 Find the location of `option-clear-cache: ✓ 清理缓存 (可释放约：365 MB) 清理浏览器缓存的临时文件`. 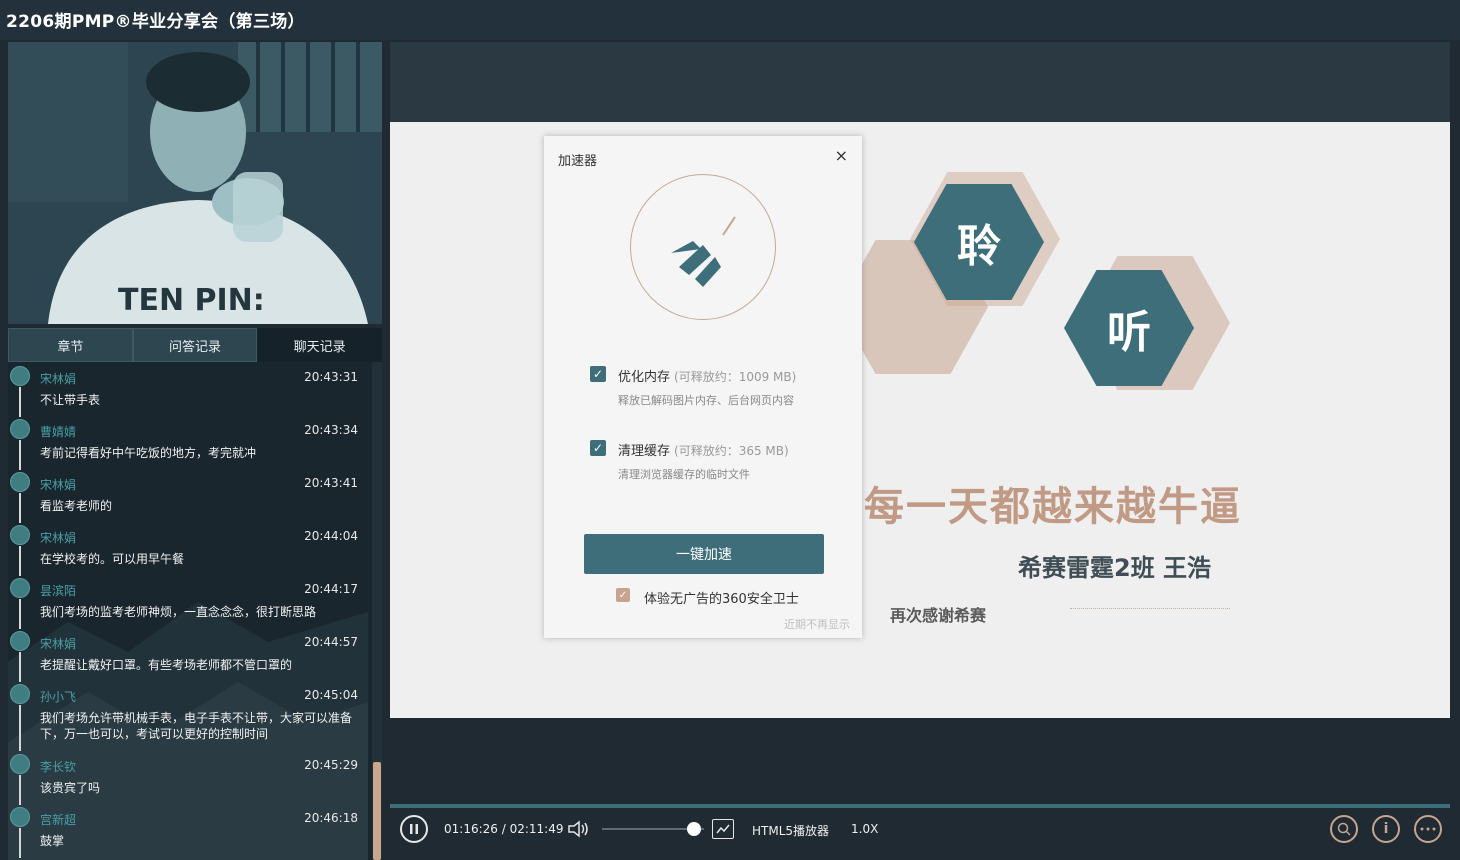

option-clear-cache: ✓ 清理缓存 (可释放约：365 MB) 清理浏览器缓存的临时文件 is located at coordinates (720, 460).